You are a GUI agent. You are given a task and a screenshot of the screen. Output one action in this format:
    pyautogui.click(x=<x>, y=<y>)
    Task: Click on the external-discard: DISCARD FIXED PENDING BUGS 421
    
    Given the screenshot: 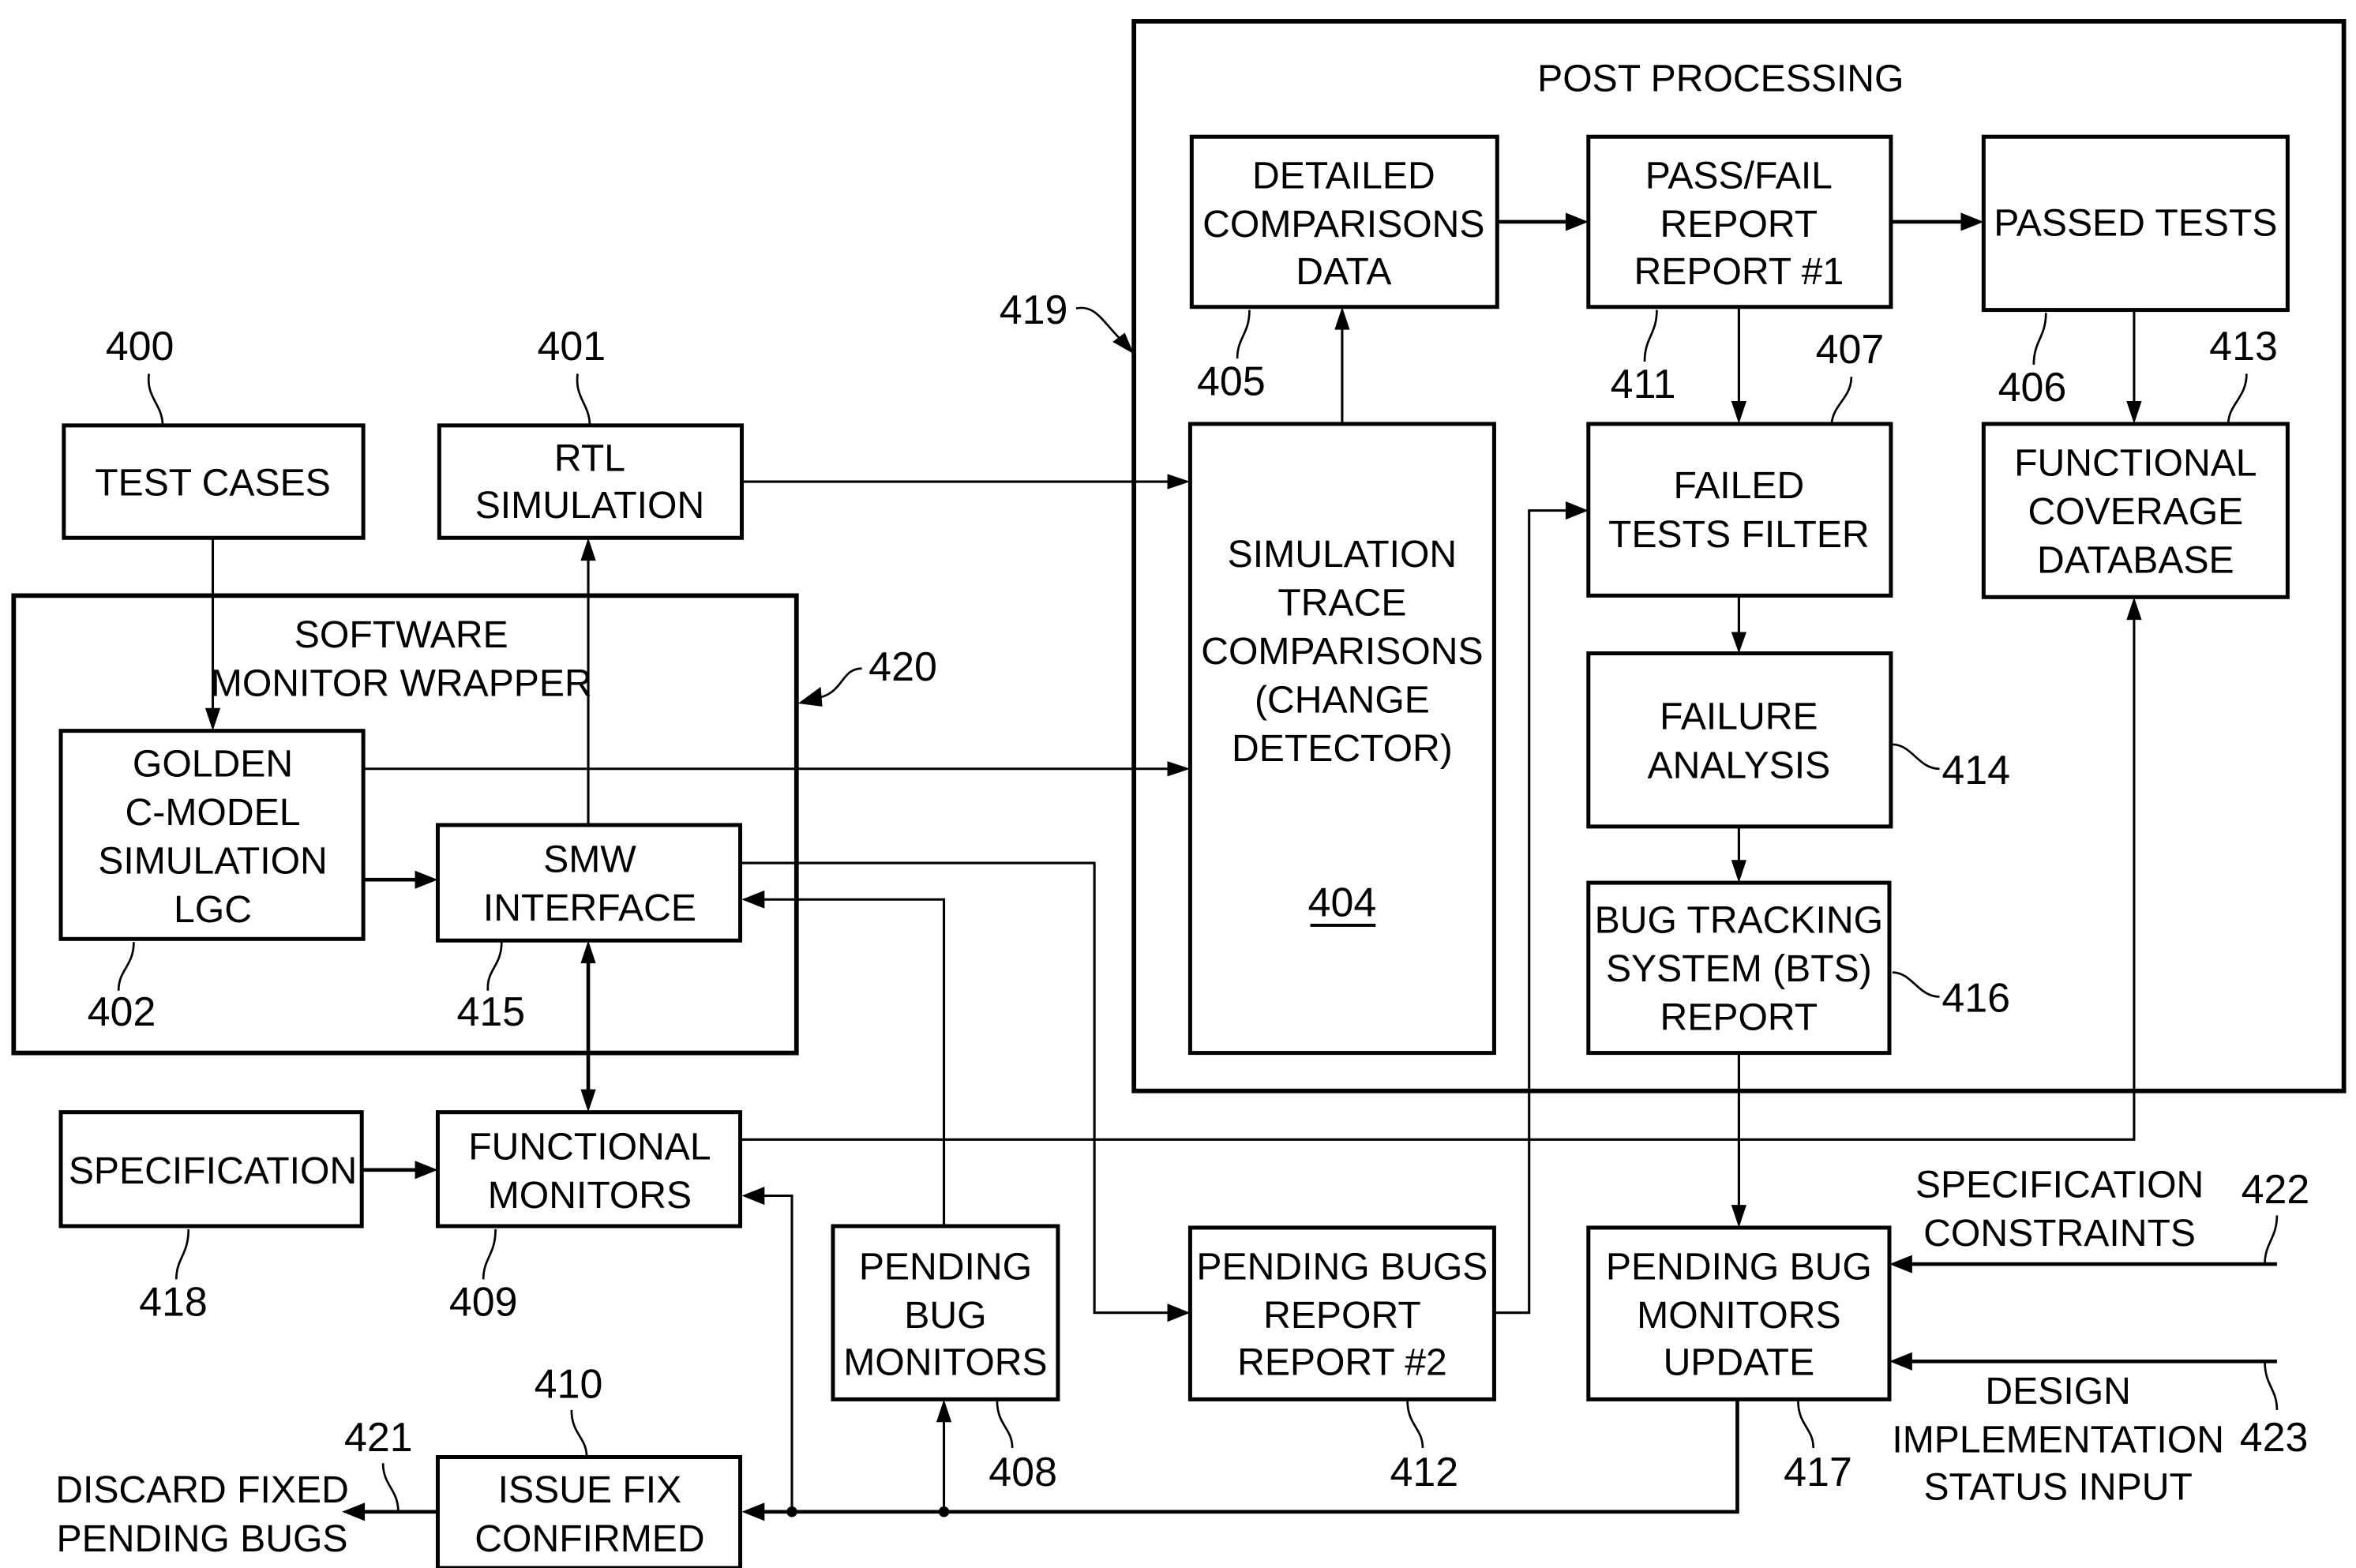 What is the action you would take?
    pyautogui.click(x=233, y=1487)
    